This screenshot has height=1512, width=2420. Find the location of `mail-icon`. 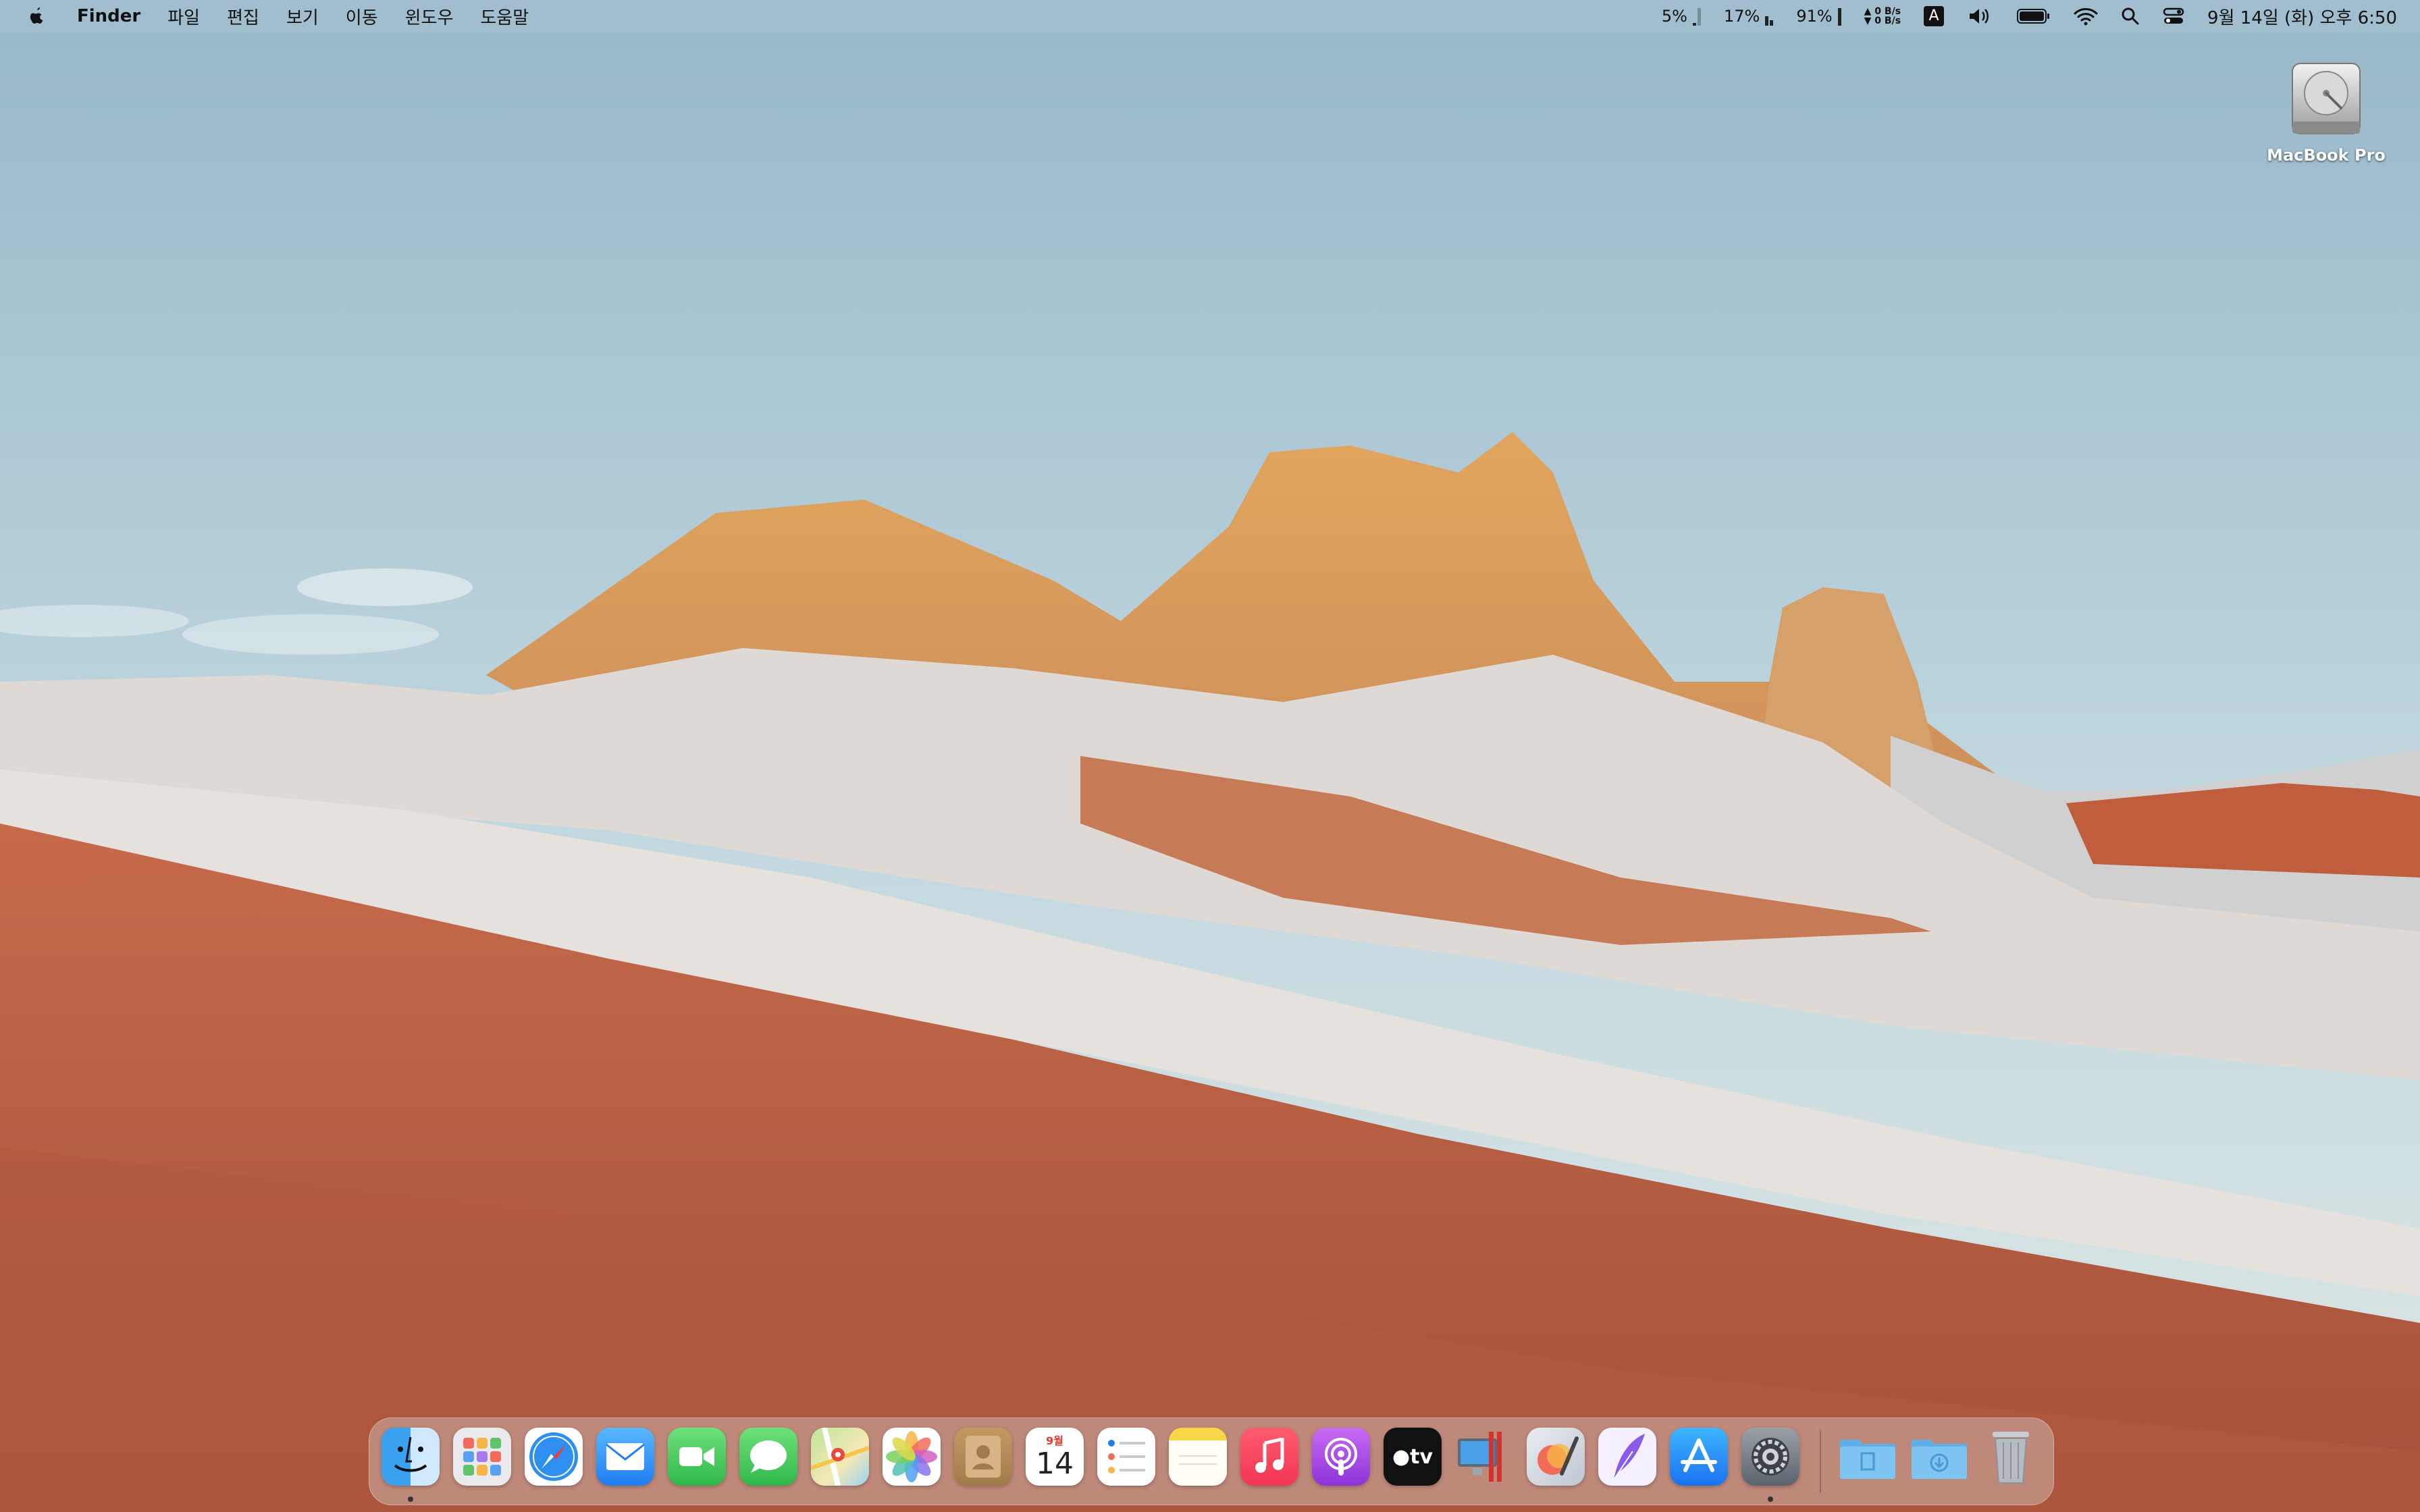

mail-icon is located at coordinates (625, 1457).